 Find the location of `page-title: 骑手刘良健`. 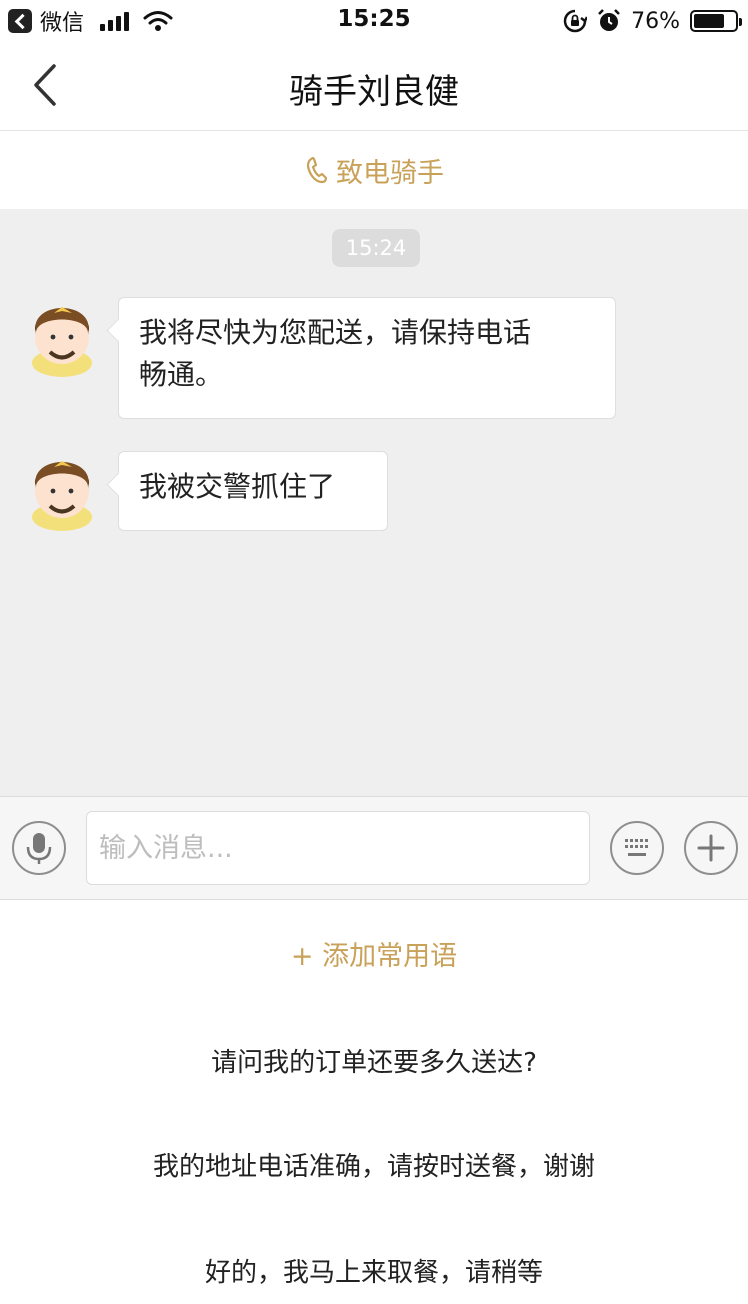

page-title: 骑手刘良健 is located at coordinates (374, 92).